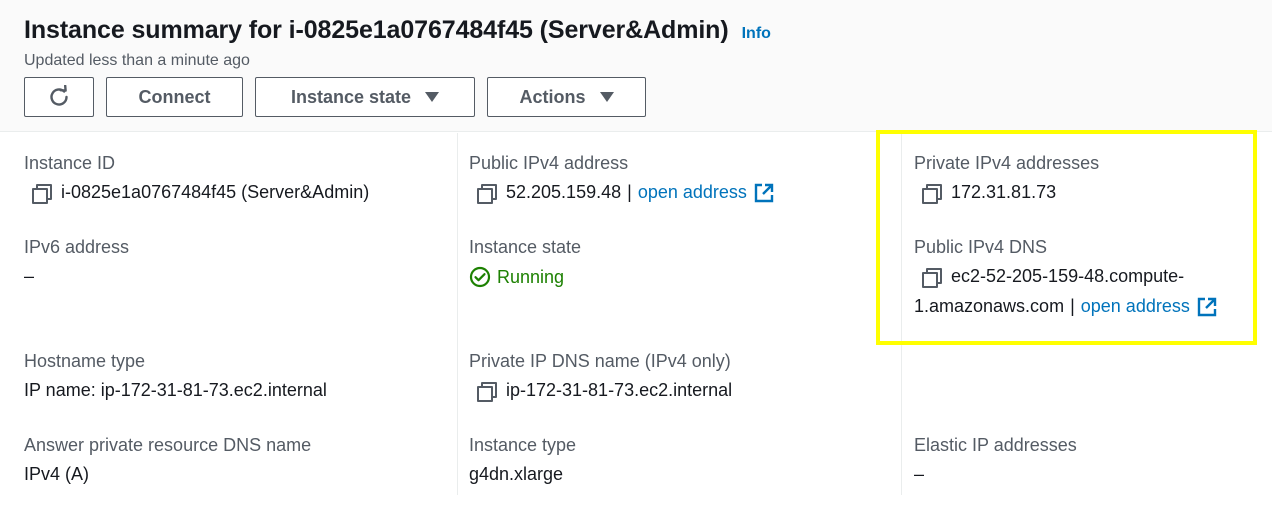 The height and width of the screenshot is (506, 1272). I want to click on refresh-button, so click(59, 97).